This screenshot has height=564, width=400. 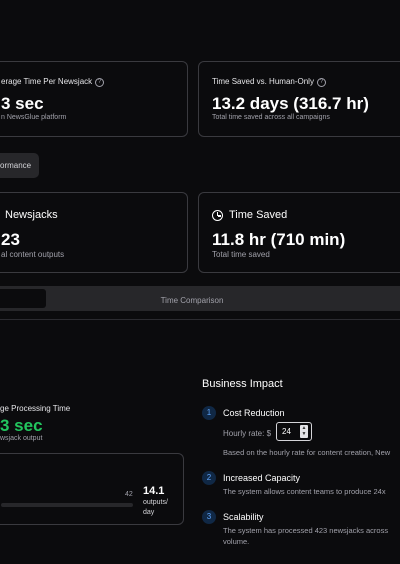 I want to click on stat-card-newsjacks: Newsjacks 23 al content outputs, so click(x=94, y=232).